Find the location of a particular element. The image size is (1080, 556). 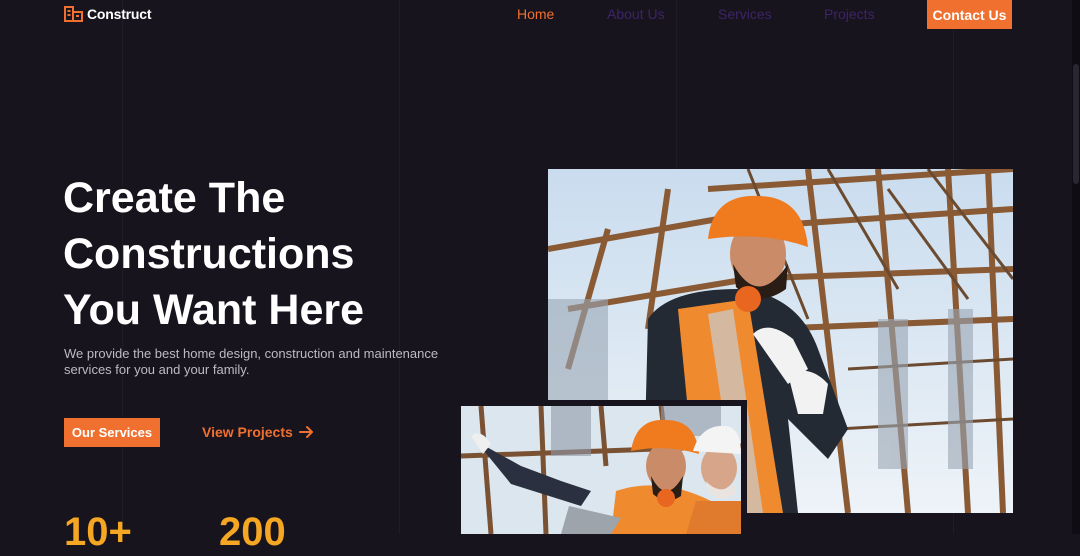

contact-button: Contact Us is located at coordinates (969, 14).